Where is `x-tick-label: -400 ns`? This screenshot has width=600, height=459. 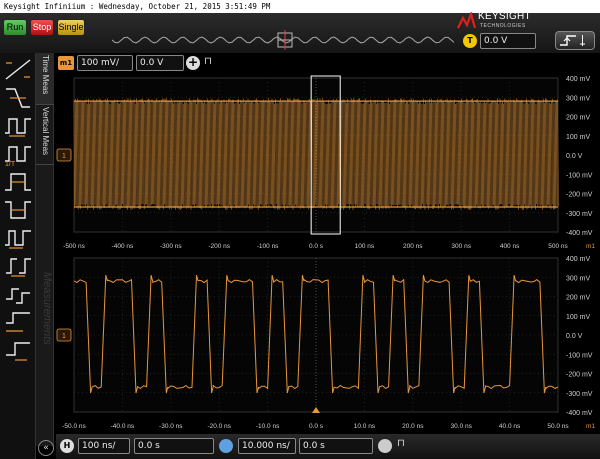
x-tick-label: -400 ns is located at coordinates (123, 246).